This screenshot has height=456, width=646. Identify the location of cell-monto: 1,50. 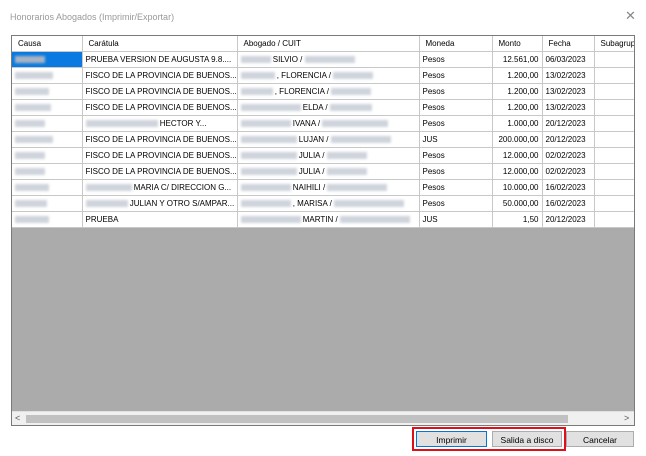
(517, 219).